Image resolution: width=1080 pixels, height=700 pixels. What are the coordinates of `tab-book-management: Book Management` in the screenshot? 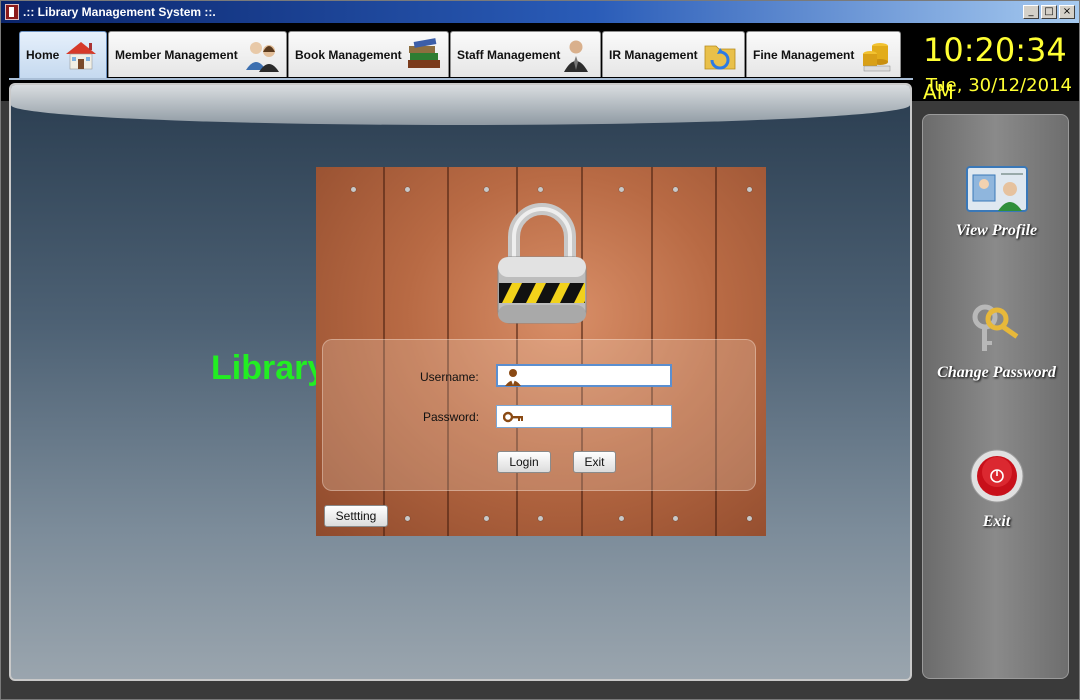 It's located at (368, 54).